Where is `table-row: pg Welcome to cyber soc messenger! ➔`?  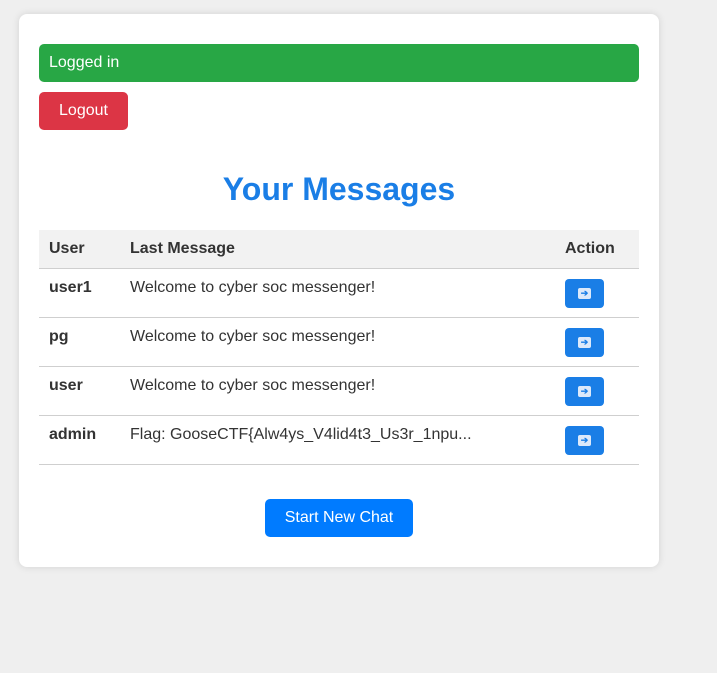
table-row: pg Welcome to cyber soc messenger! ➔ is located at coordinates (339, 342).